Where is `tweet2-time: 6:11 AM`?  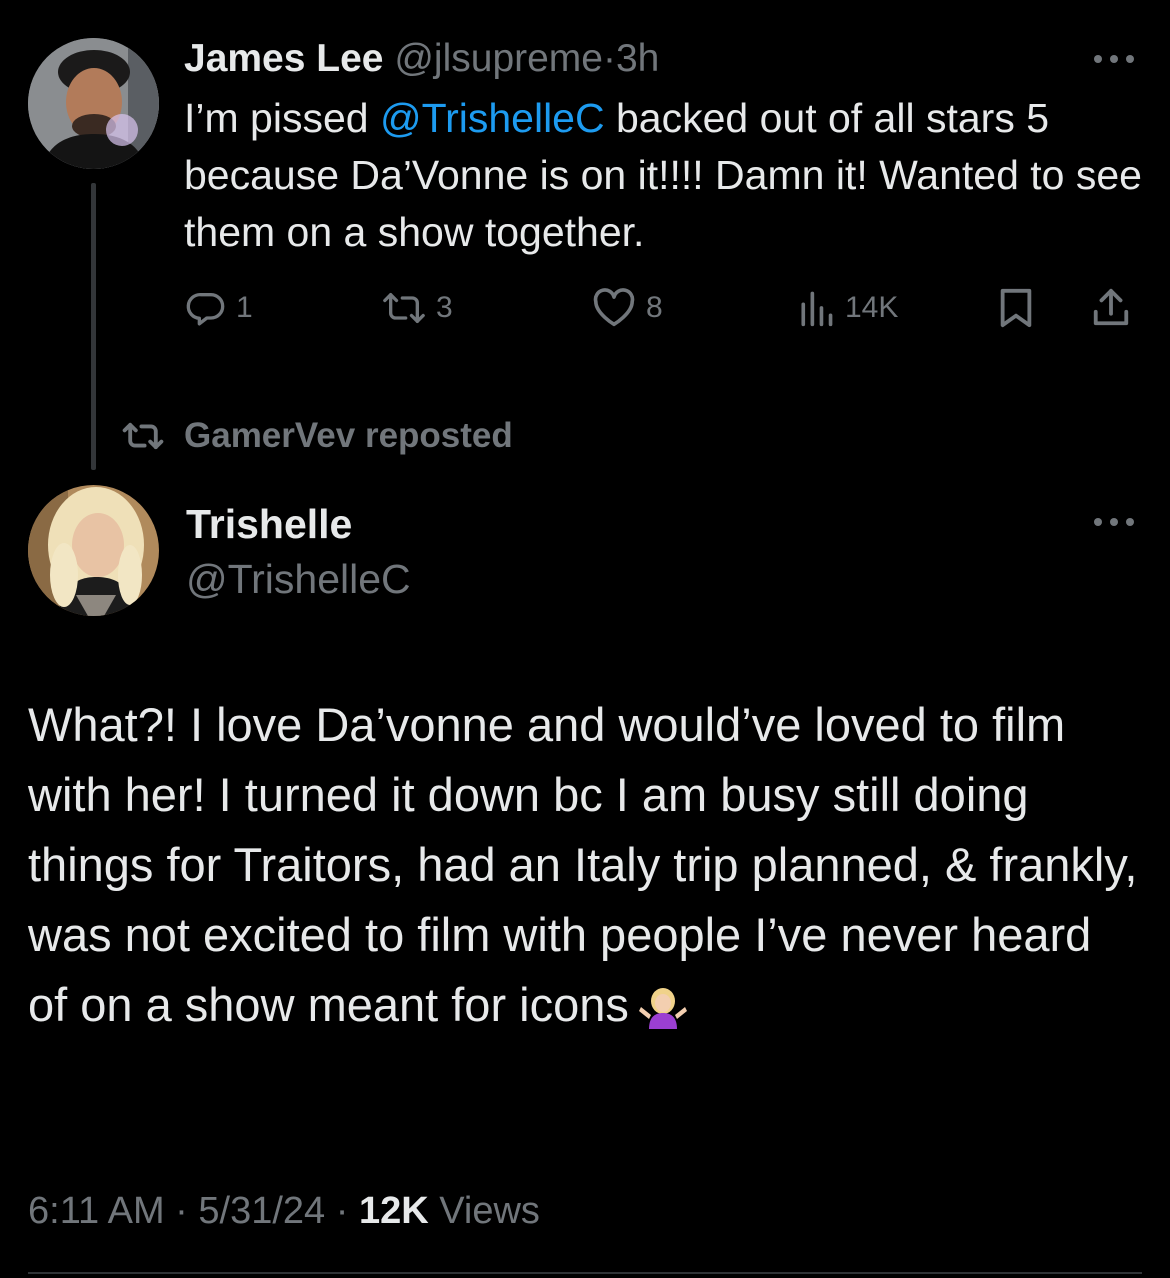
tweet2-time: 6:11 AM is located at coordinates (96, 1211).